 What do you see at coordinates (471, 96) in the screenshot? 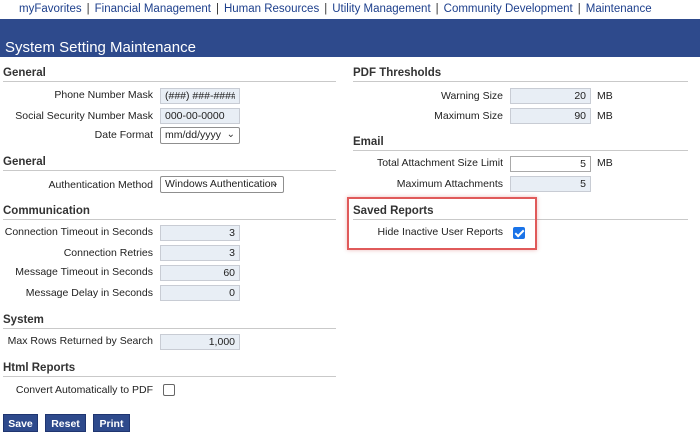
I see `warning-size-label: Warning Size` at bounding box center [471, 96].